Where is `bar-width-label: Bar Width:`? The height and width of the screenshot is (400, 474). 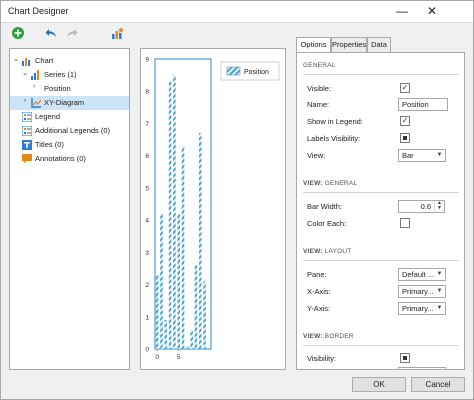 bar-width-label: Bar Width: is located at coordinates (325, 206).